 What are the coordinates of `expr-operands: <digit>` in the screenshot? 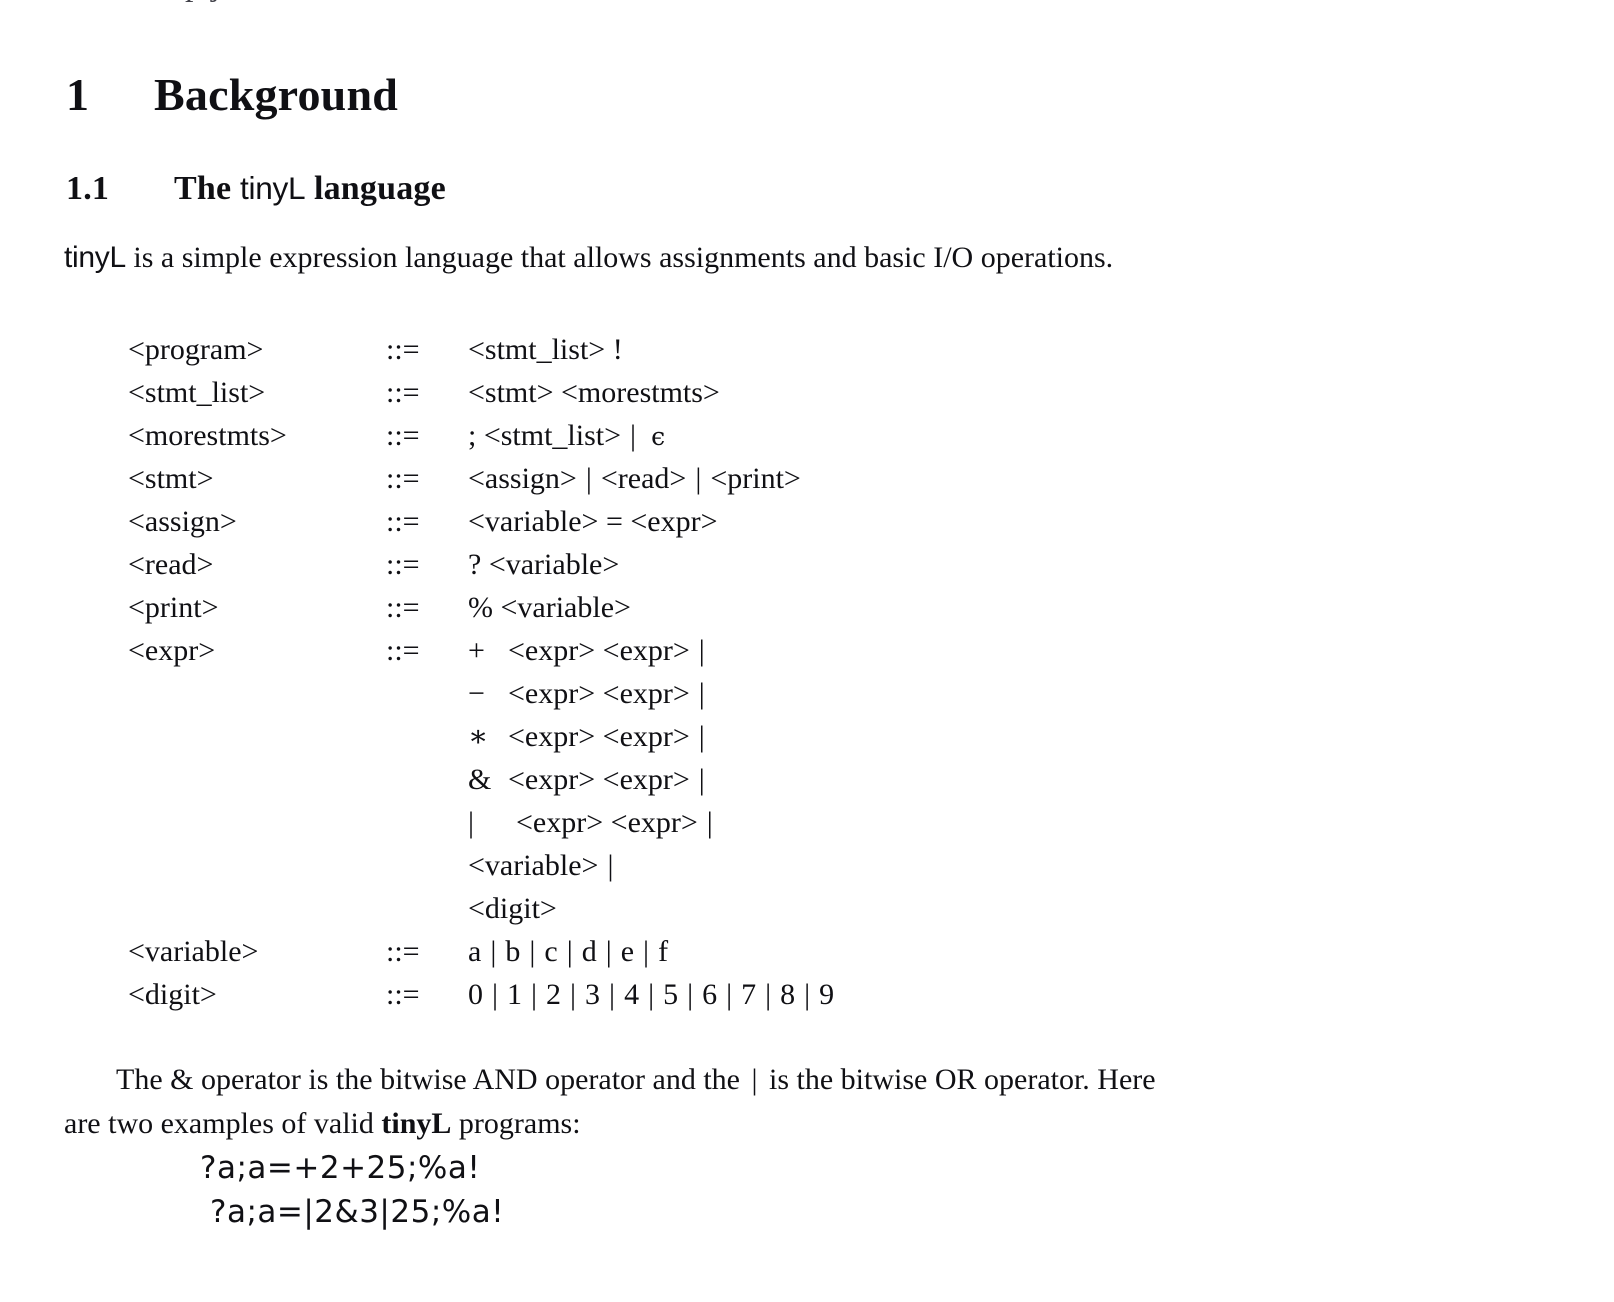 It's located at (512, 908).